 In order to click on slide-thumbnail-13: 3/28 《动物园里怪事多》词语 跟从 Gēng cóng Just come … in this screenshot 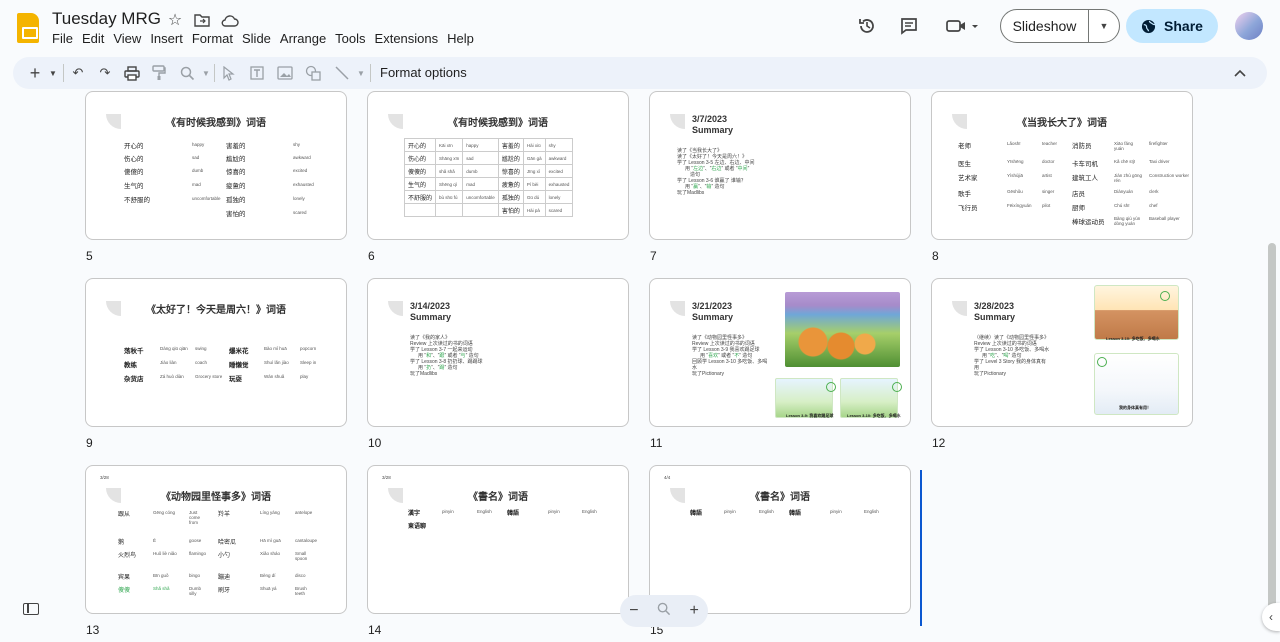, I will do `click(216, 539)`.